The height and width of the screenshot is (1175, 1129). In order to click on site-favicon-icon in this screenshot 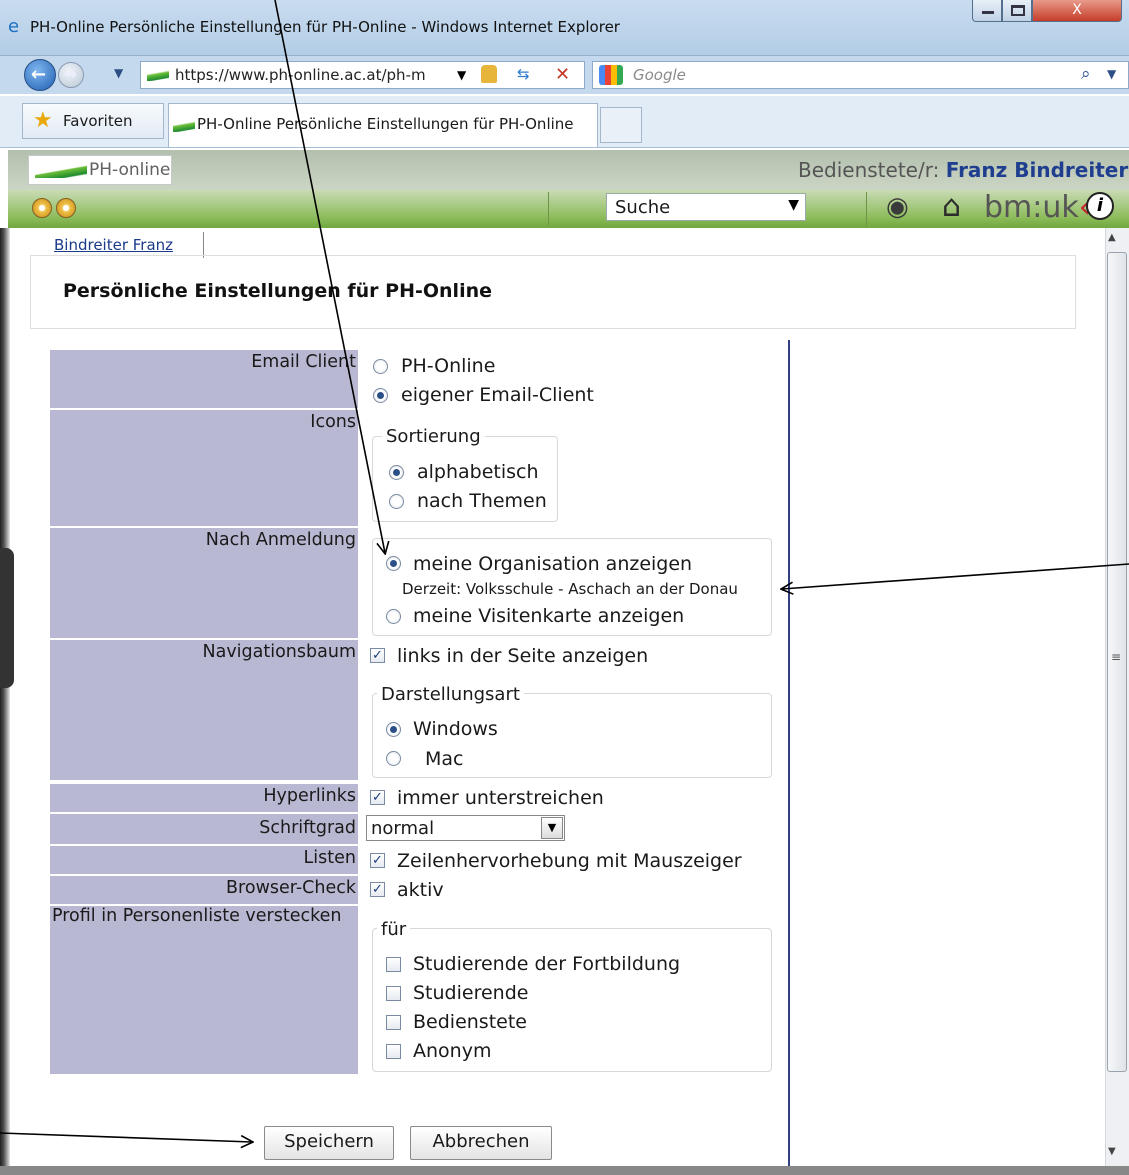, I will do `click(158, 74)`.